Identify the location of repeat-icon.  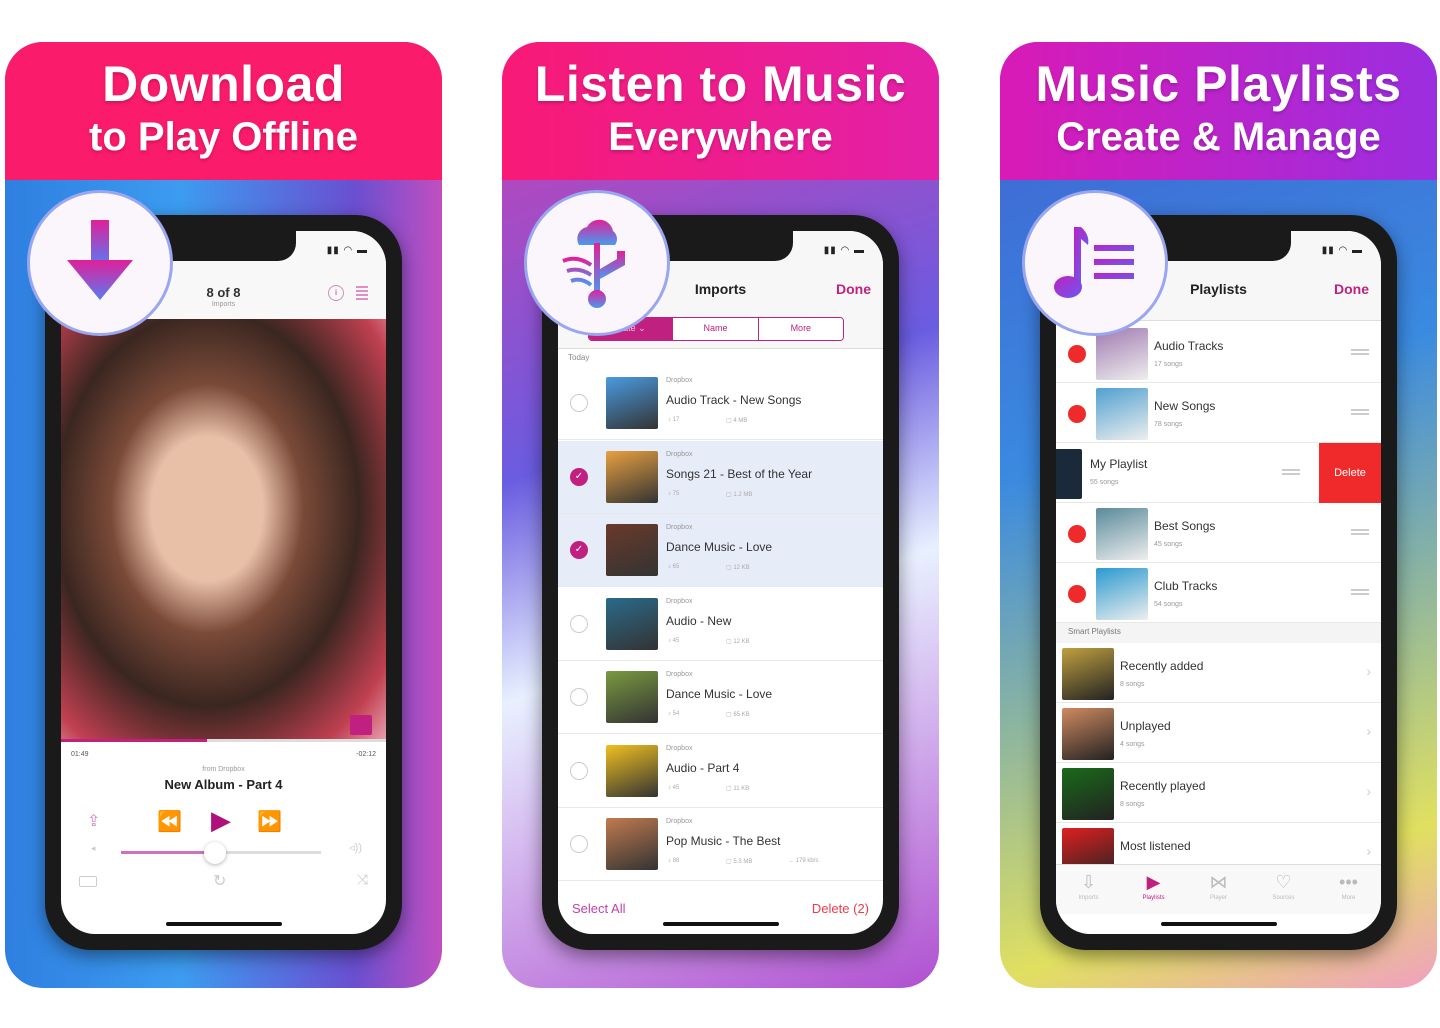
(88, 881).